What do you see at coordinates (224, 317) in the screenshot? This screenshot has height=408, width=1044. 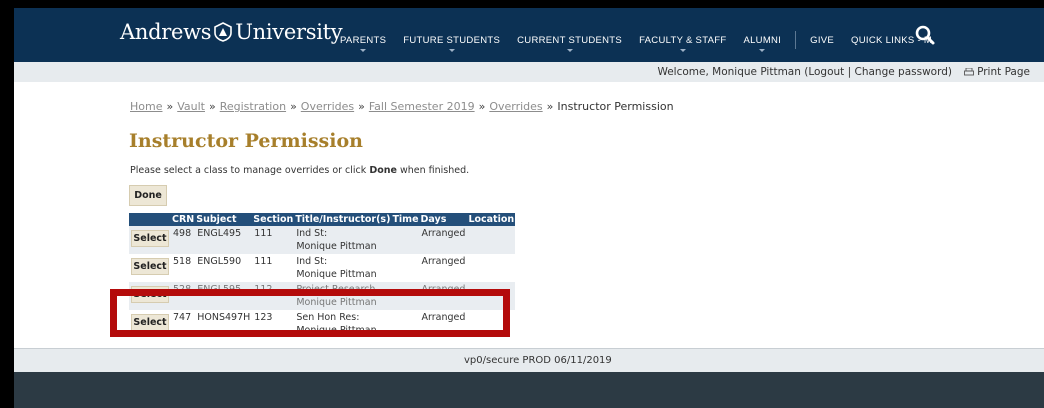 I see `subject-cell: HONS497H` at bounding box center [224, 317].